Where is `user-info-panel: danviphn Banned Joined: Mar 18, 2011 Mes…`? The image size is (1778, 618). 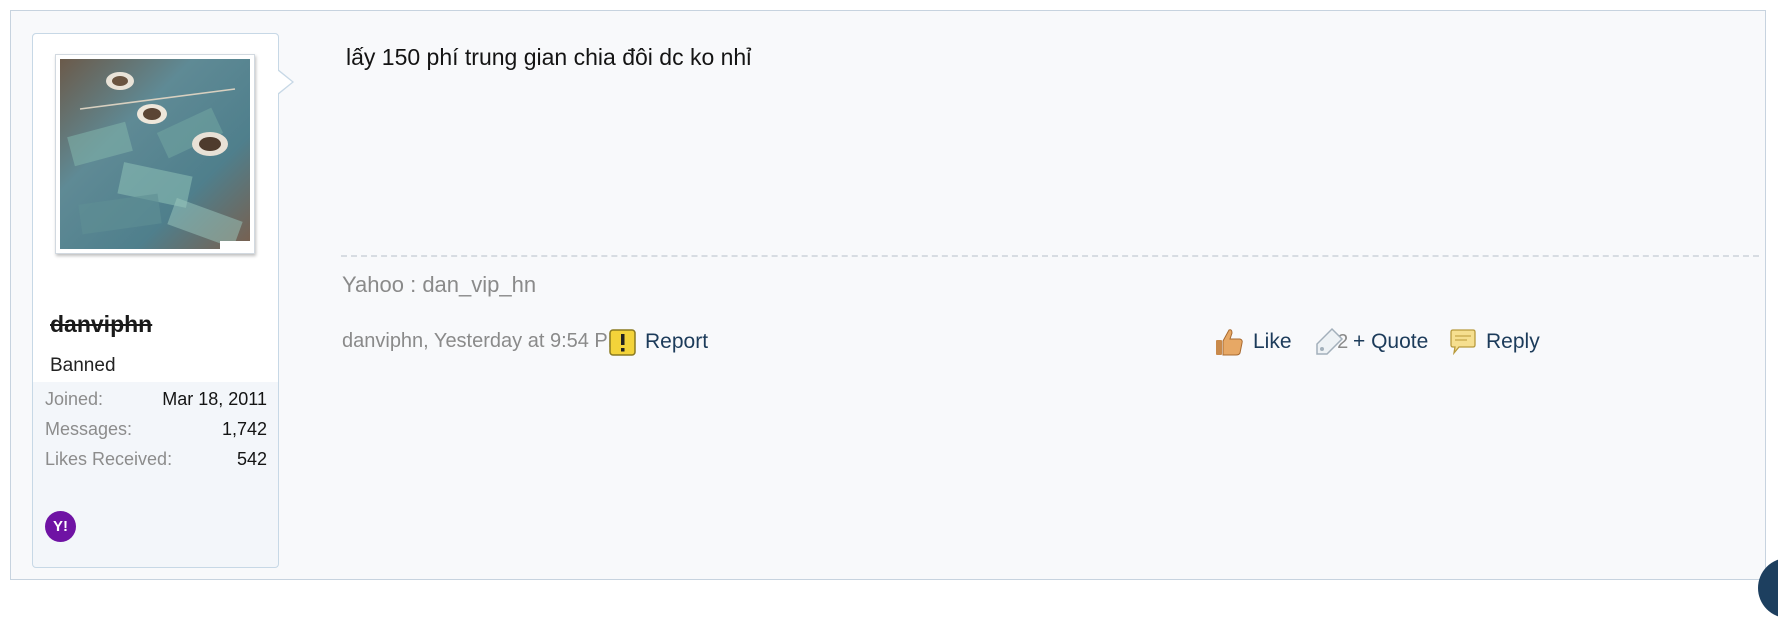 user-info-panel: danviphn Banned Joined: Mar 18, 2011 Mes… is located at coordinates (155, 300).